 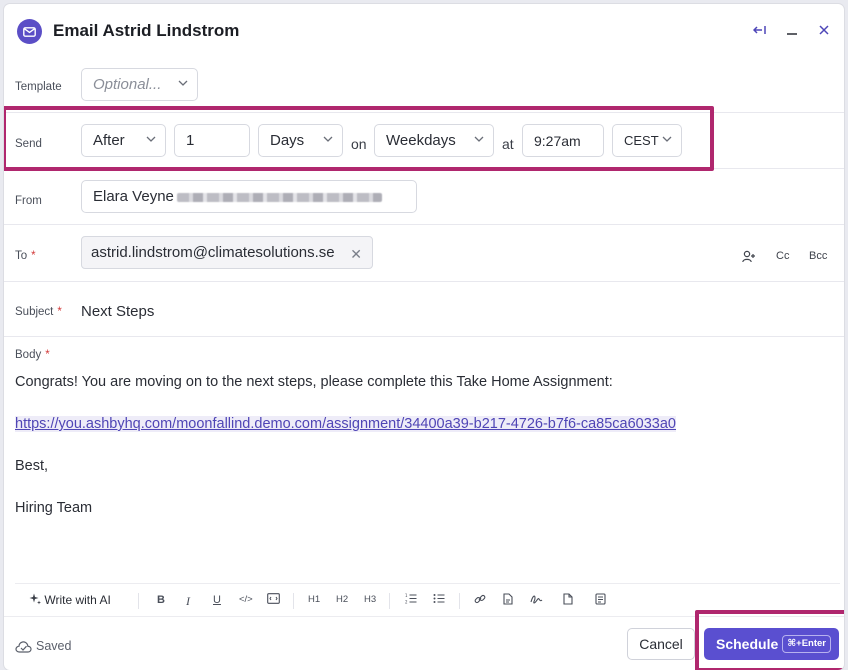 I want to click on body-line-3: Best,, so click(x=31, y=466).